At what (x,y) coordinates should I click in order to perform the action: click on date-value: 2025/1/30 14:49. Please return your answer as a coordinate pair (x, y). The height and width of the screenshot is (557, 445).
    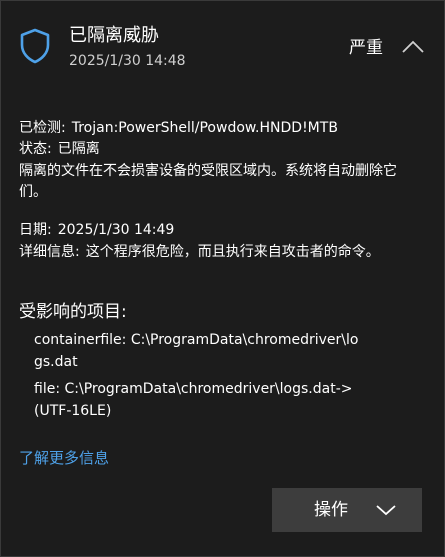
    Looking at the image, I should click on (116, 230).